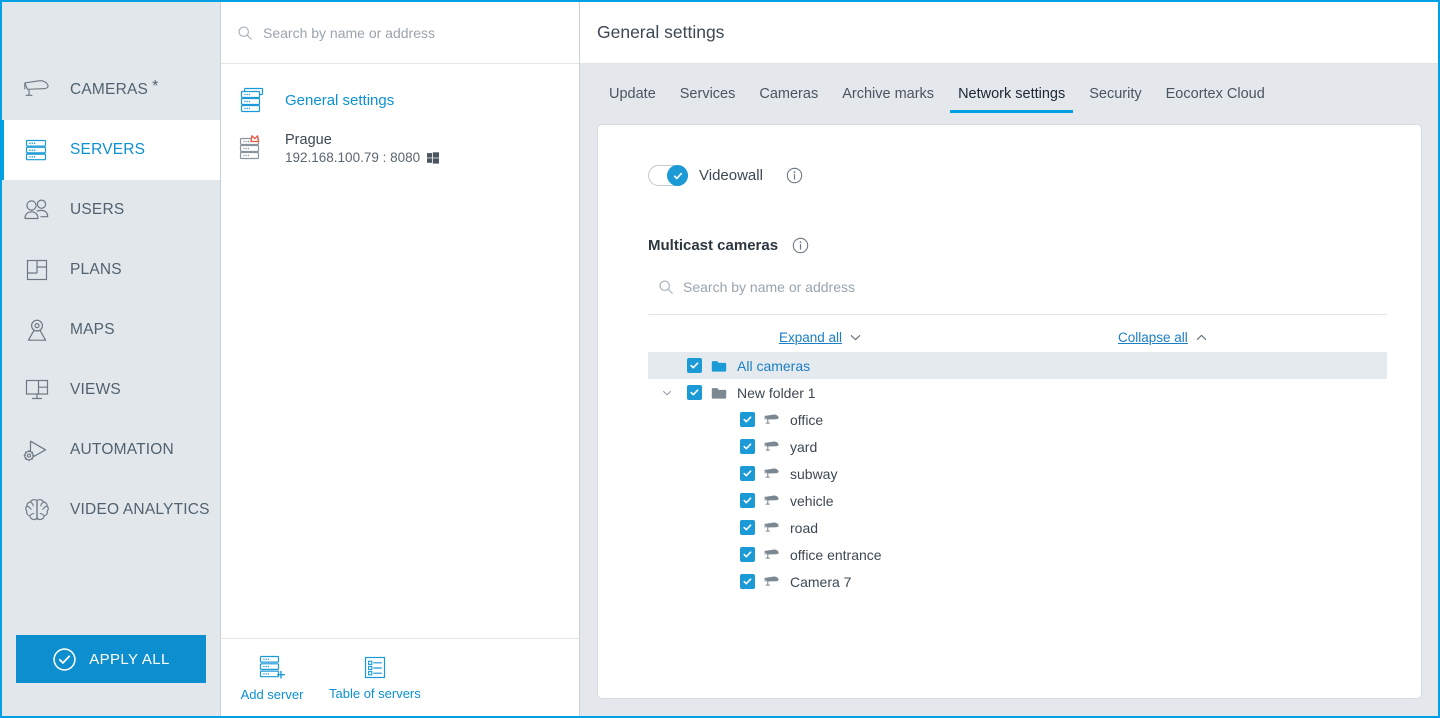 This screenshot has width=1440, height=718. I want to click on tree-toolbar: Expand all Collapse all, so click(1017, 332).